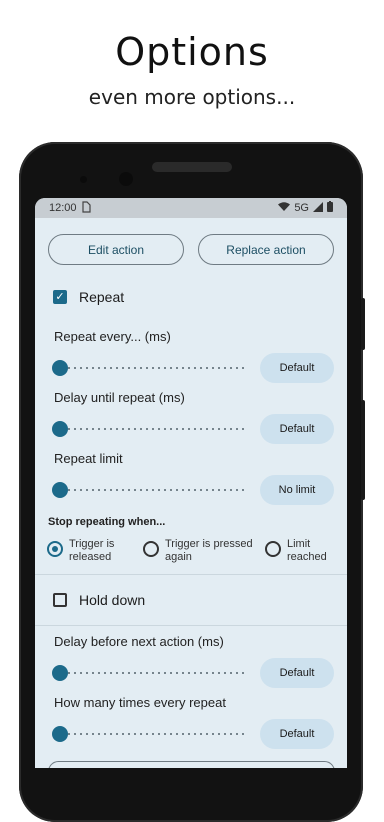 The width and height of the screenshot is (384, 822). I want to click on repeat-every-label: Repeat every... (ms), so click(112, 336).